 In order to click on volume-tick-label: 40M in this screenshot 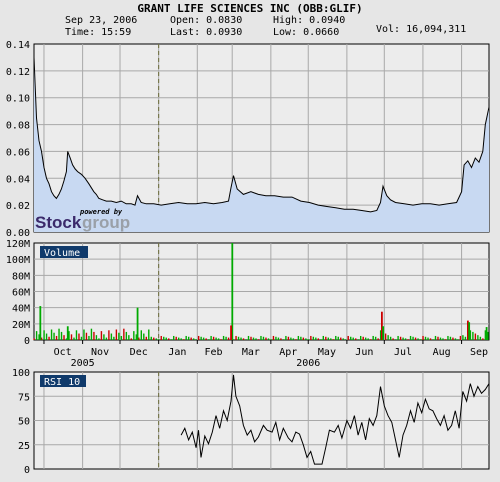, I will do `click(21, 309)`.